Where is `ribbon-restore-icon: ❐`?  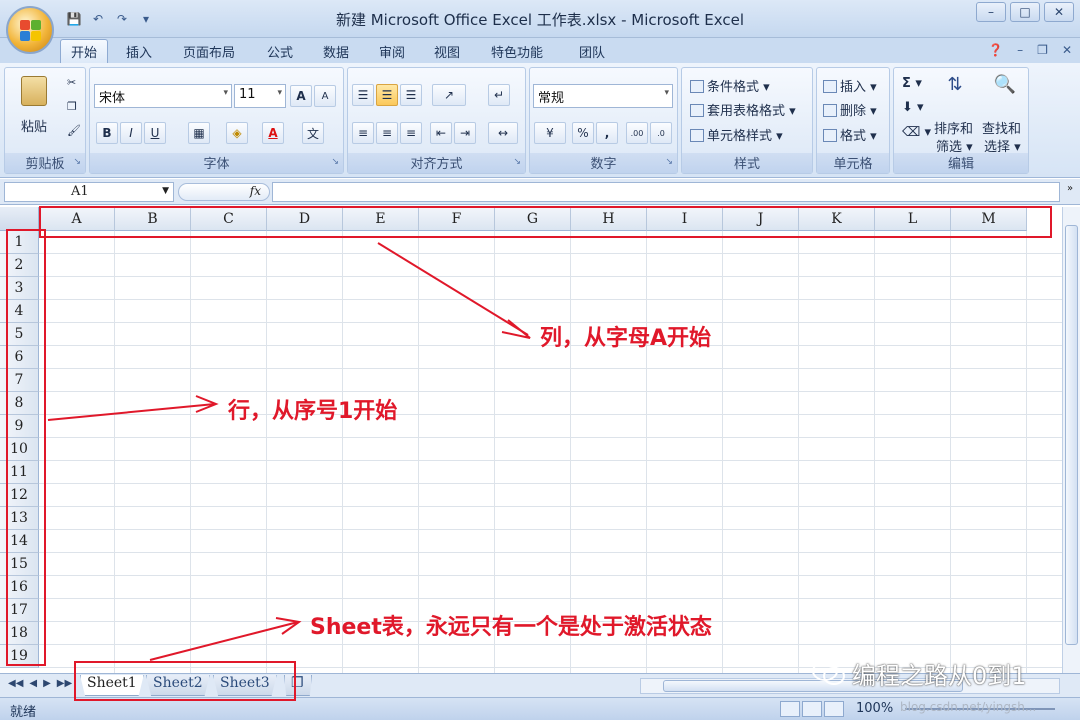 ribbon-restore-icon: ❐ is located at coordinates (1042, 50).